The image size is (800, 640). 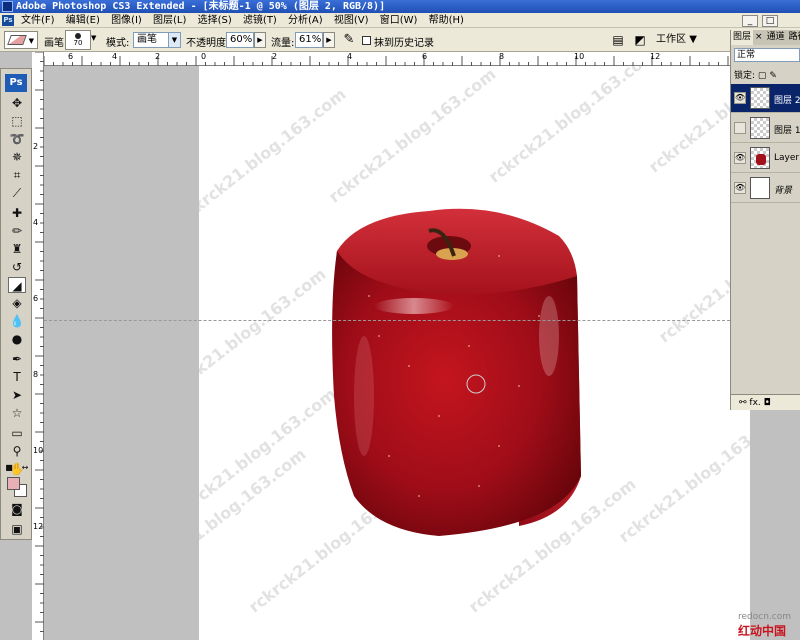 What do you see at coordinates (260, 20) in the screenshot?
I see `menu-filter: 滤镜(T)` at bounding box center [260, 20].